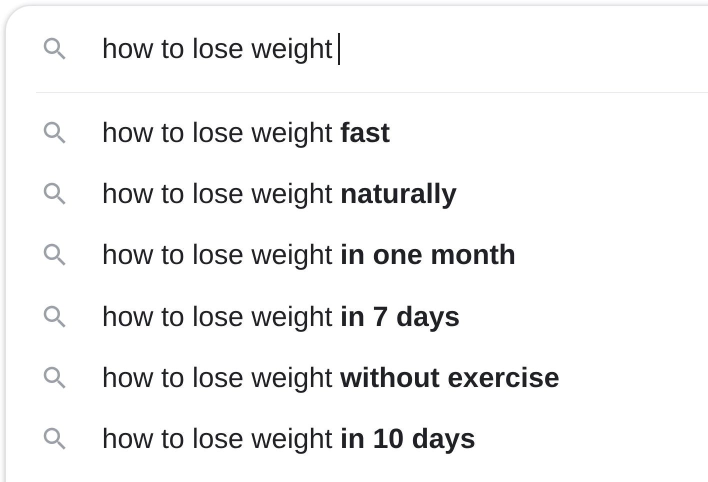  Describe the element at coordinates (246, 132) in the screenshot. I see `suggestion-item: how to lose weight fast` at that location.